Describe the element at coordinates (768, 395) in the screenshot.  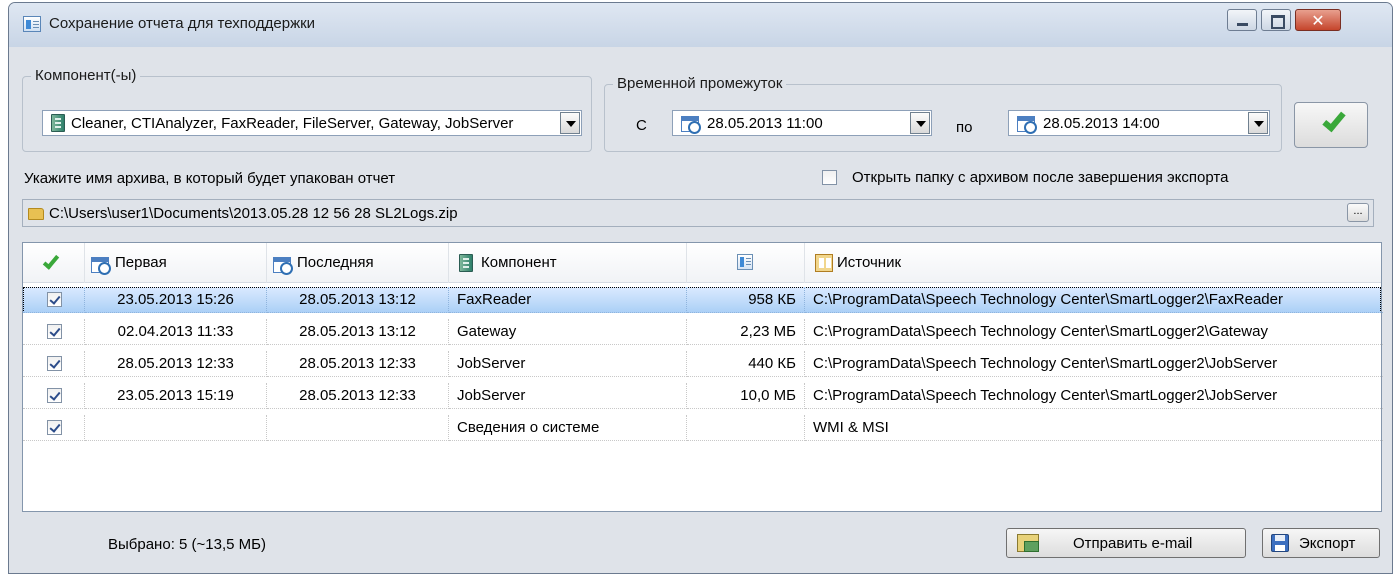
I see `cell-size-text: 10,0 МБ` at that location.